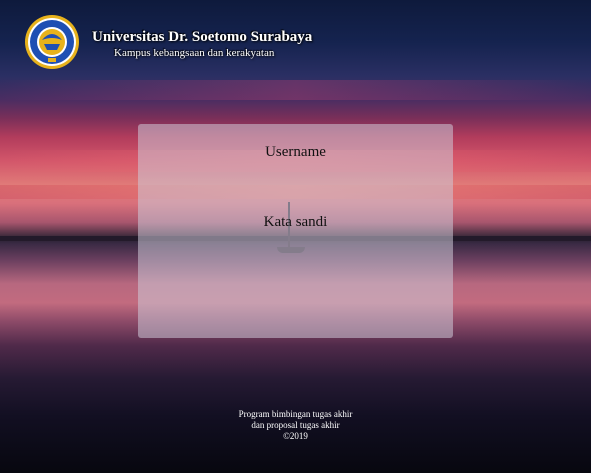 This screenshot has height=473, width=591. I want to click on footer-line-2: dan proposal tugas akhir, so click(295, 425).